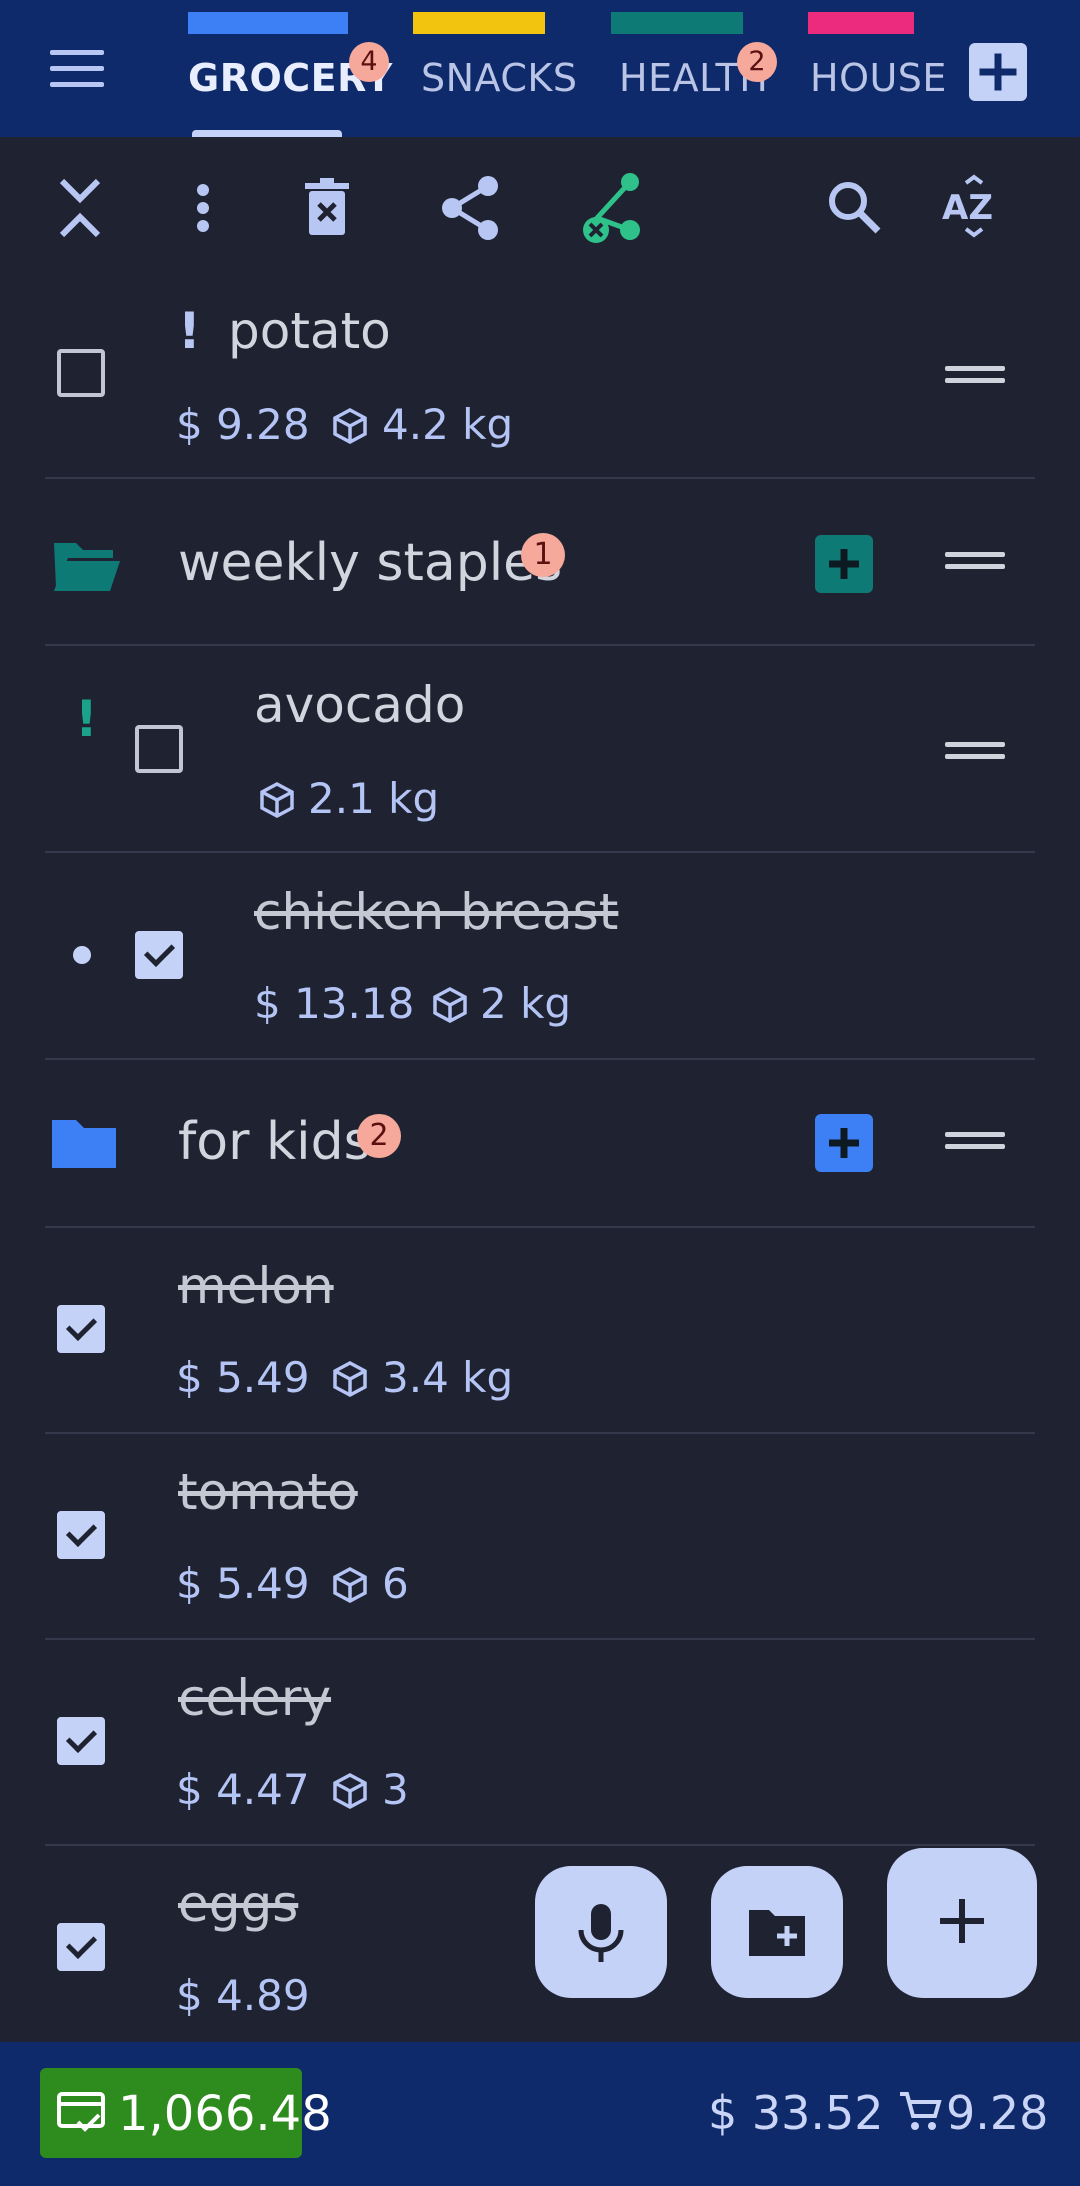 The height and width of the screenshot is (2186, 1080). I want to click on item-quantity: 6, so click(395, 1583).